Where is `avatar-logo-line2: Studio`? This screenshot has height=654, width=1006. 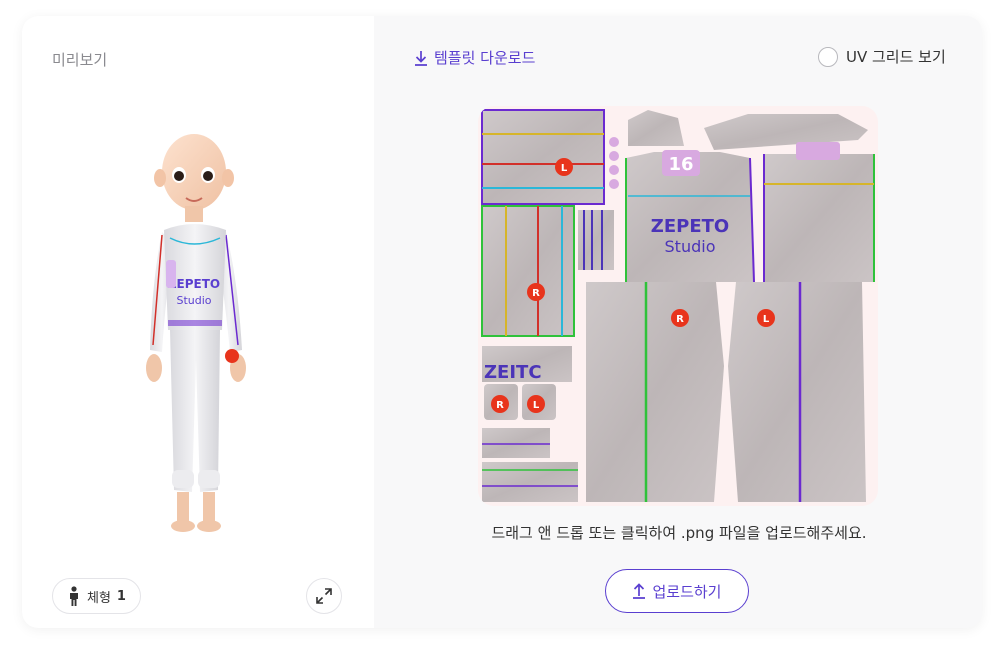
avatar-logo-line2: Studio is located at coordinates (193, 300).